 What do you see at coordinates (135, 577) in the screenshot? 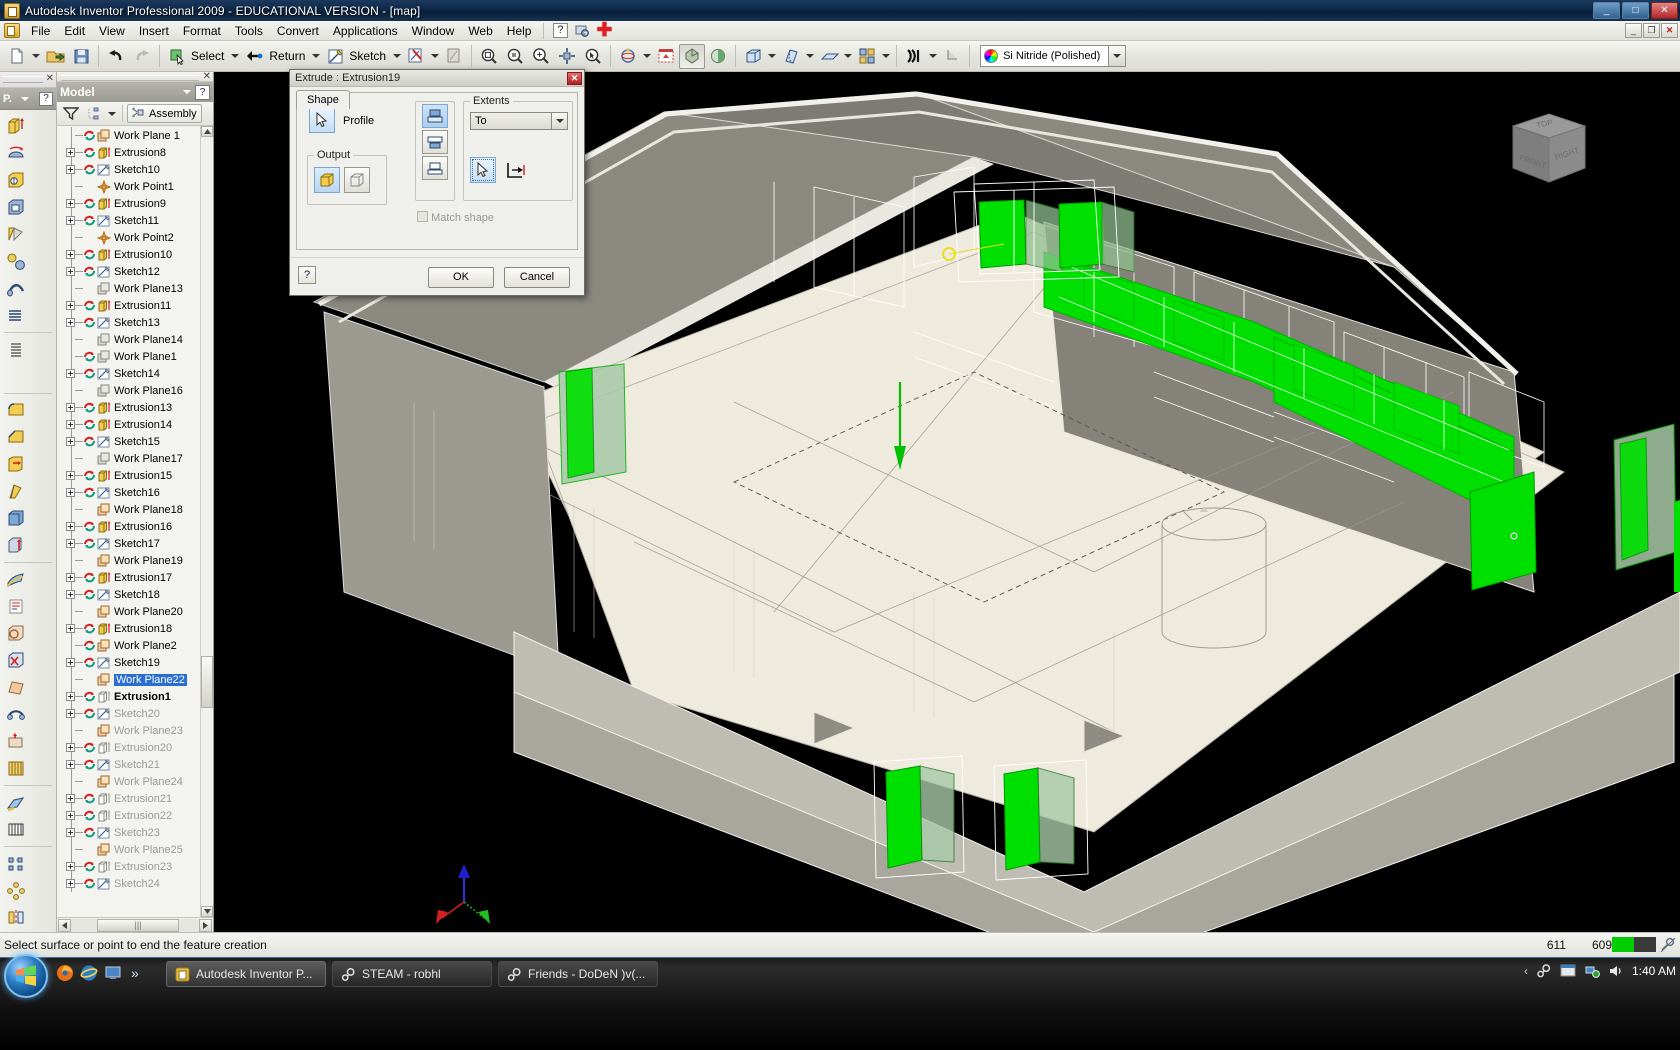
I see `tree-node: Extrusion17` at bounding box center [135, 577].